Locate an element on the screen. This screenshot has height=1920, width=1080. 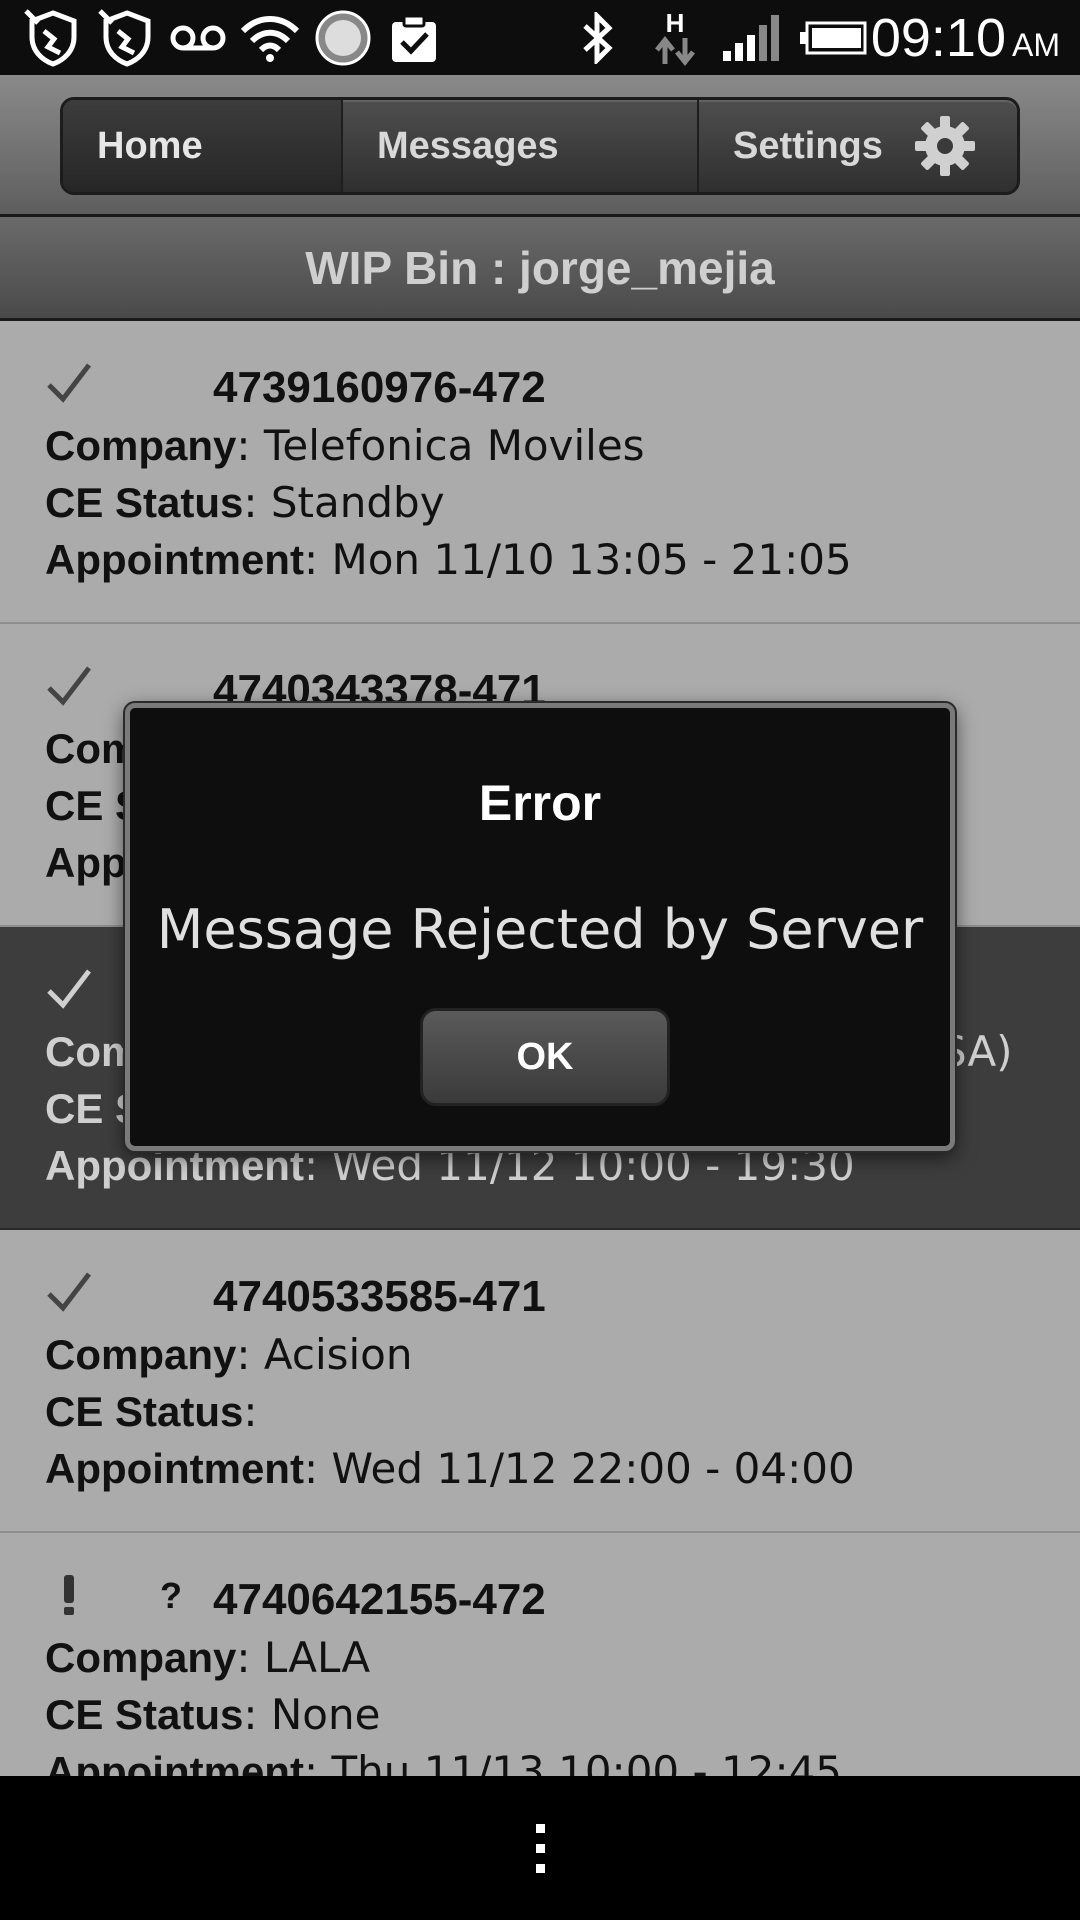
appointment-value: Wed 11/12 22:00 - 04:00 is located at coordinates (593, 1468).